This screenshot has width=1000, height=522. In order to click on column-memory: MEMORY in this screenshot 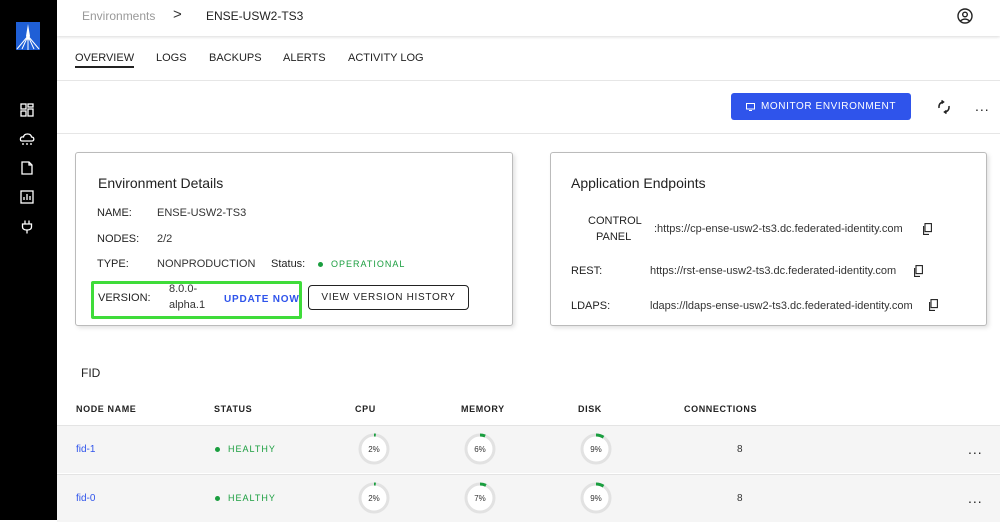, I will do `click(483, 409)`.